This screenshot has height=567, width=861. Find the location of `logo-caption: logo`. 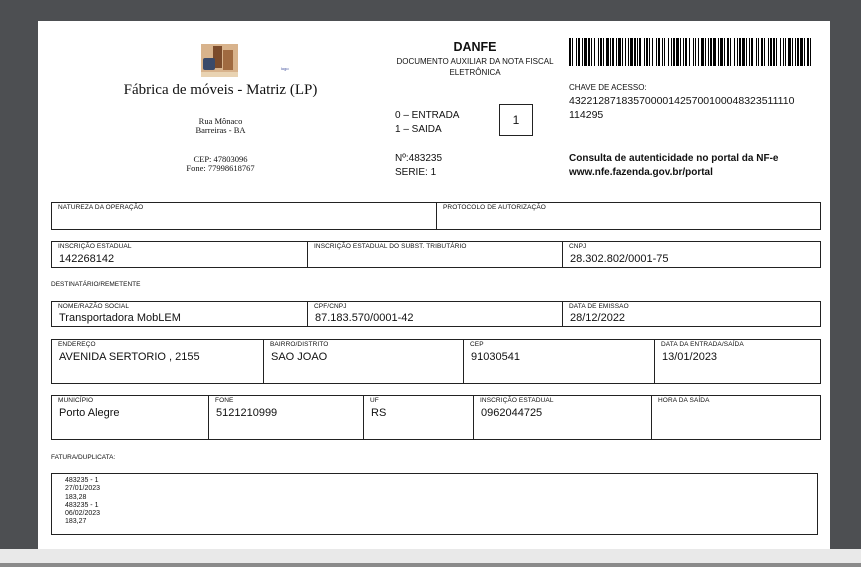

logo-caption: logo is located at coordinates (285, 68).